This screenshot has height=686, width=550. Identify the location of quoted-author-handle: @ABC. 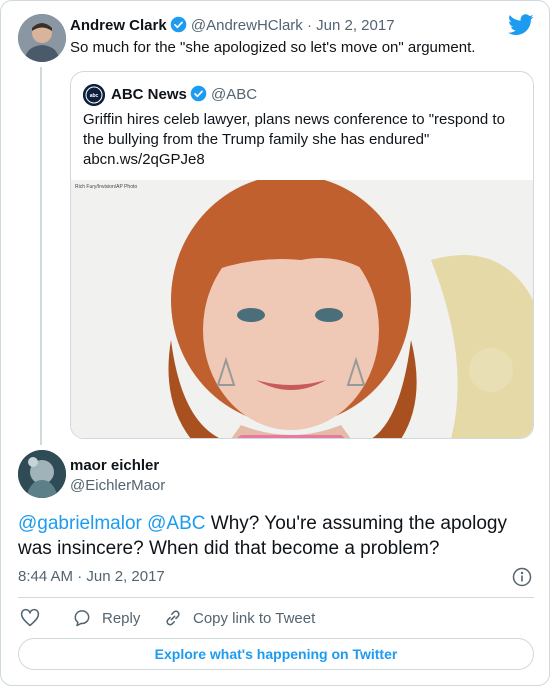
(234, 94).